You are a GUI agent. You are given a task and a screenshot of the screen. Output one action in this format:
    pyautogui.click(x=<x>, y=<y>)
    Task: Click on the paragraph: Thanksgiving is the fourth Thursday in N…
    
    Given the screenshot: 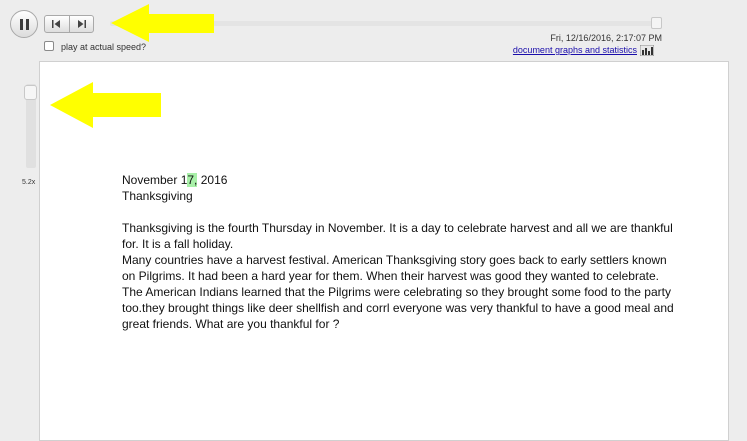 What is the action you would take?
    pyautogui.click(x=397, y=236)
    